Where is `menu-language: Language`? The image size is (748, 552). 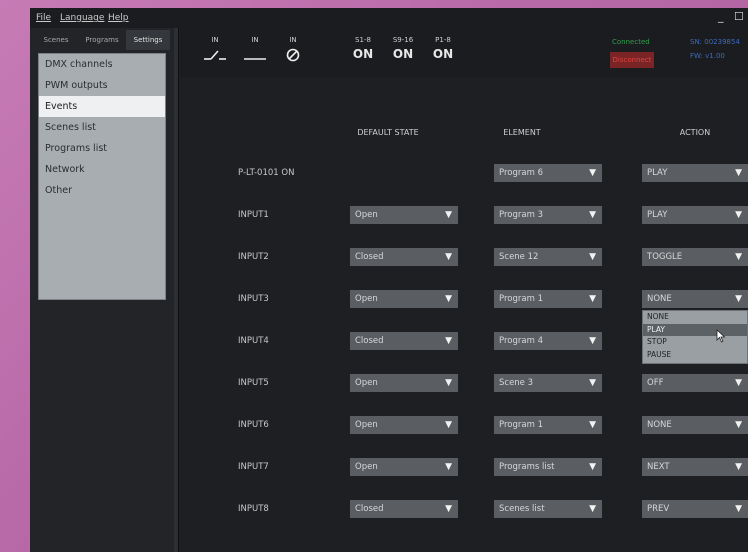
menu-language: Language is located at coordinates (82, 18).